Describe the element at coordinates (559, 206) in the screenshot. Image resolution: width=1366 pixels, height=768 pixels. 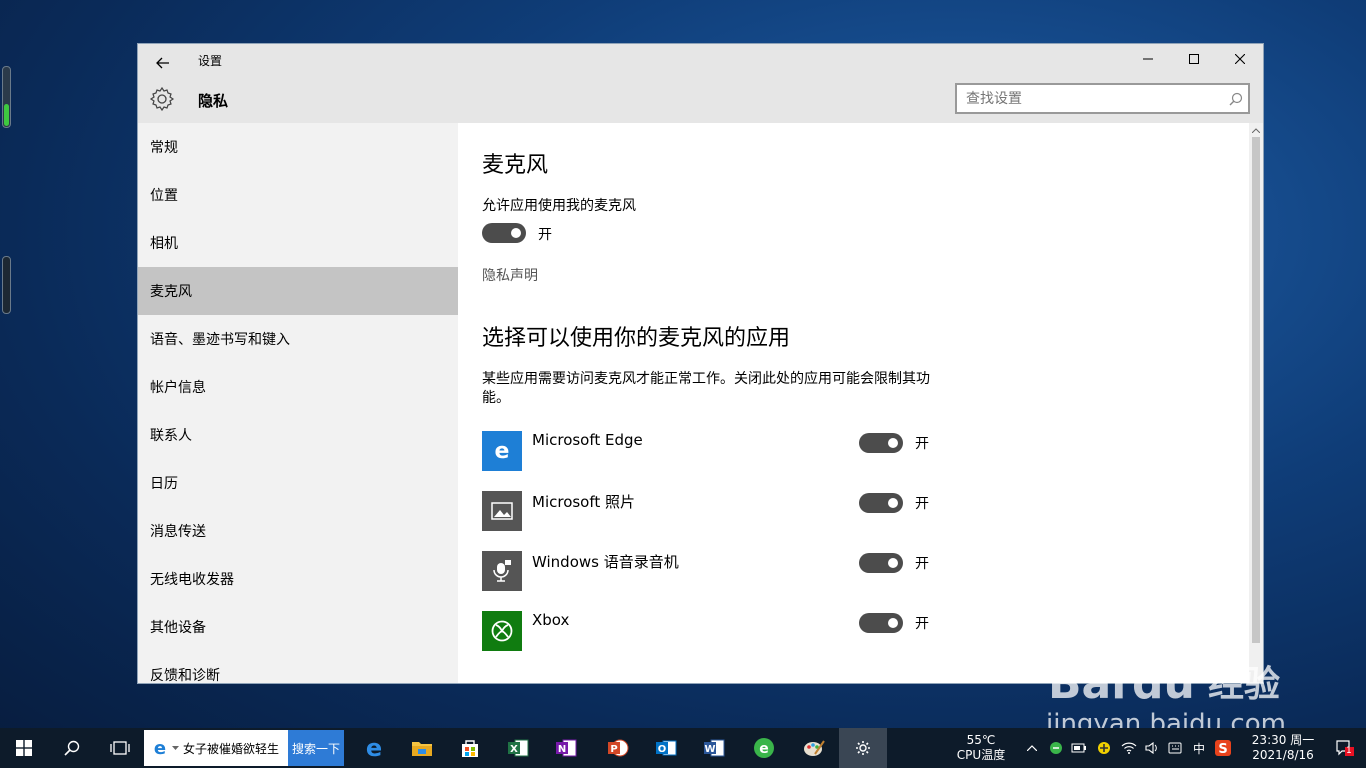
I see `allow-label: 允许应用使用我的麦克风` at that location.